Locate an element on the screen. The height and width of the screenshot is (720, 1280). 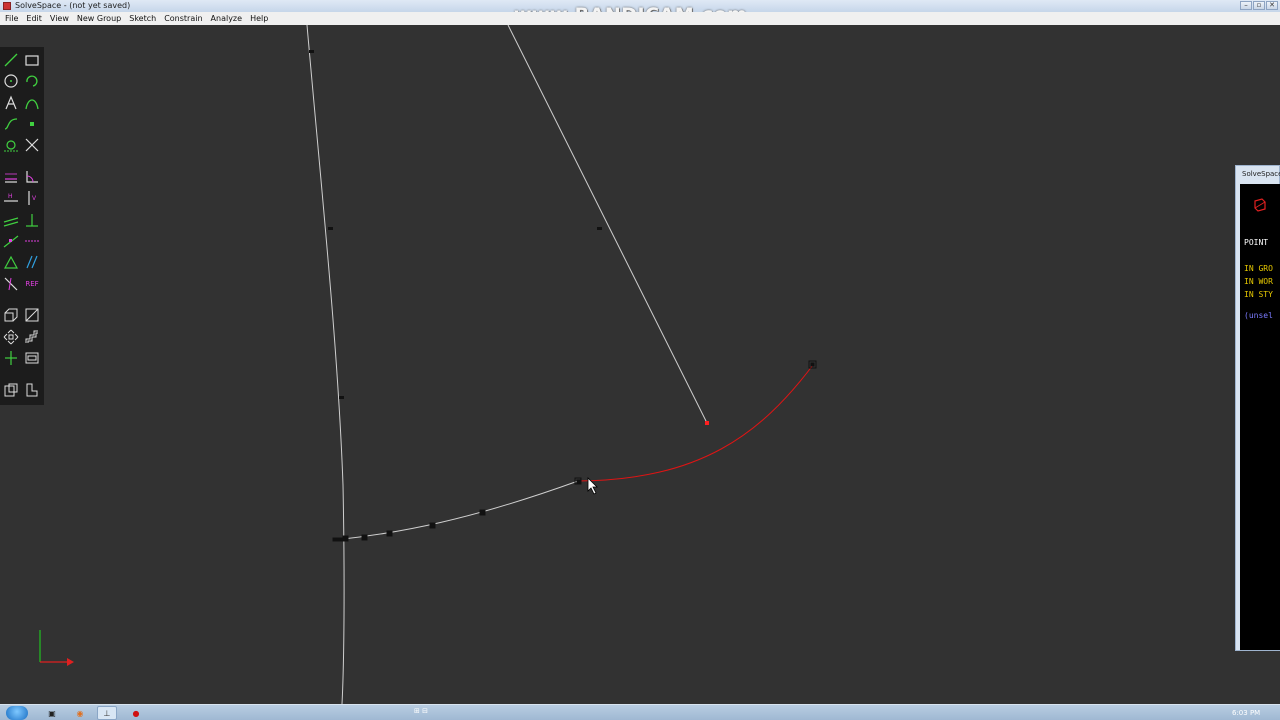
menu-constrain: Constrain is located at coordinates (183, 18).